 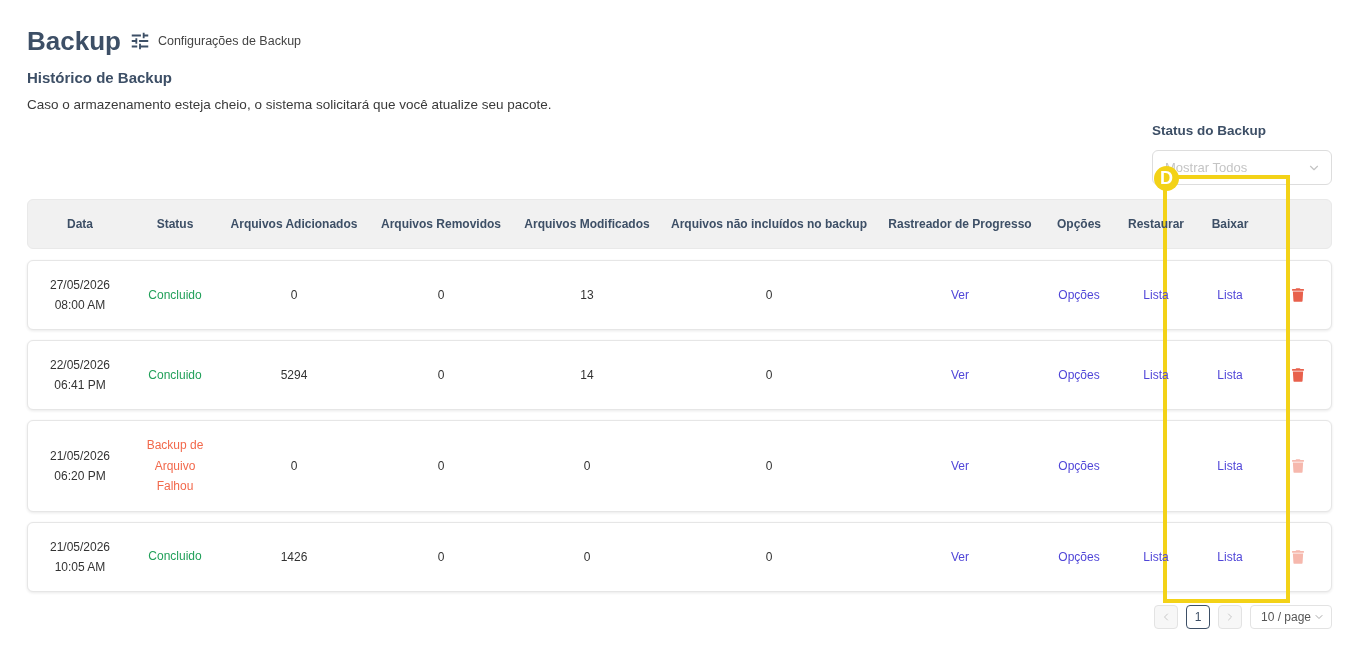 I want to click on column-header: Baixar, so click(x=1230, y=224).